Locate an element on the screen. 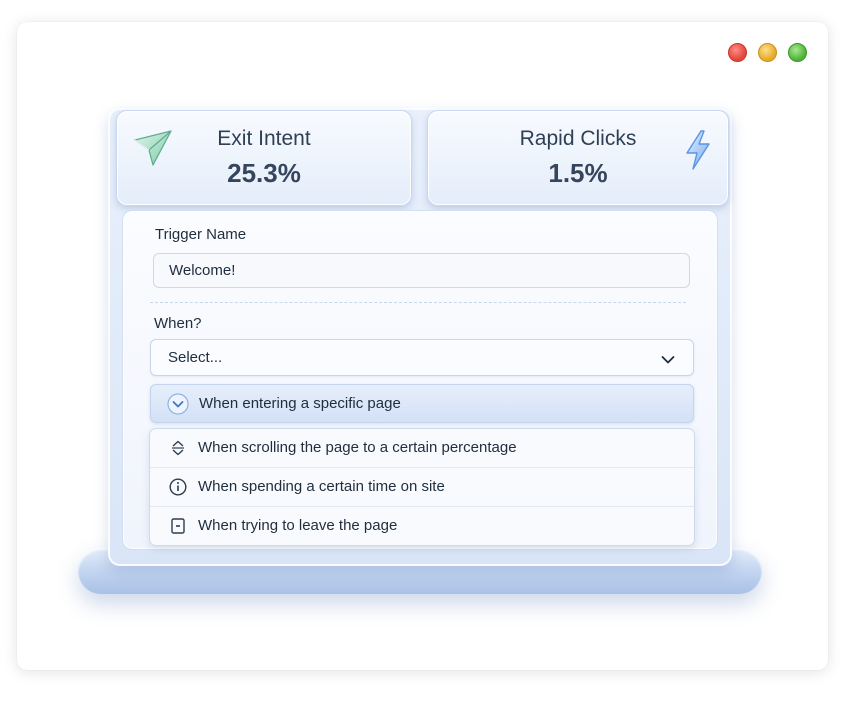 This screenshot has height=709, width=850. option-leave-page: When trying to leave the page is located at coordinates (422, 526).